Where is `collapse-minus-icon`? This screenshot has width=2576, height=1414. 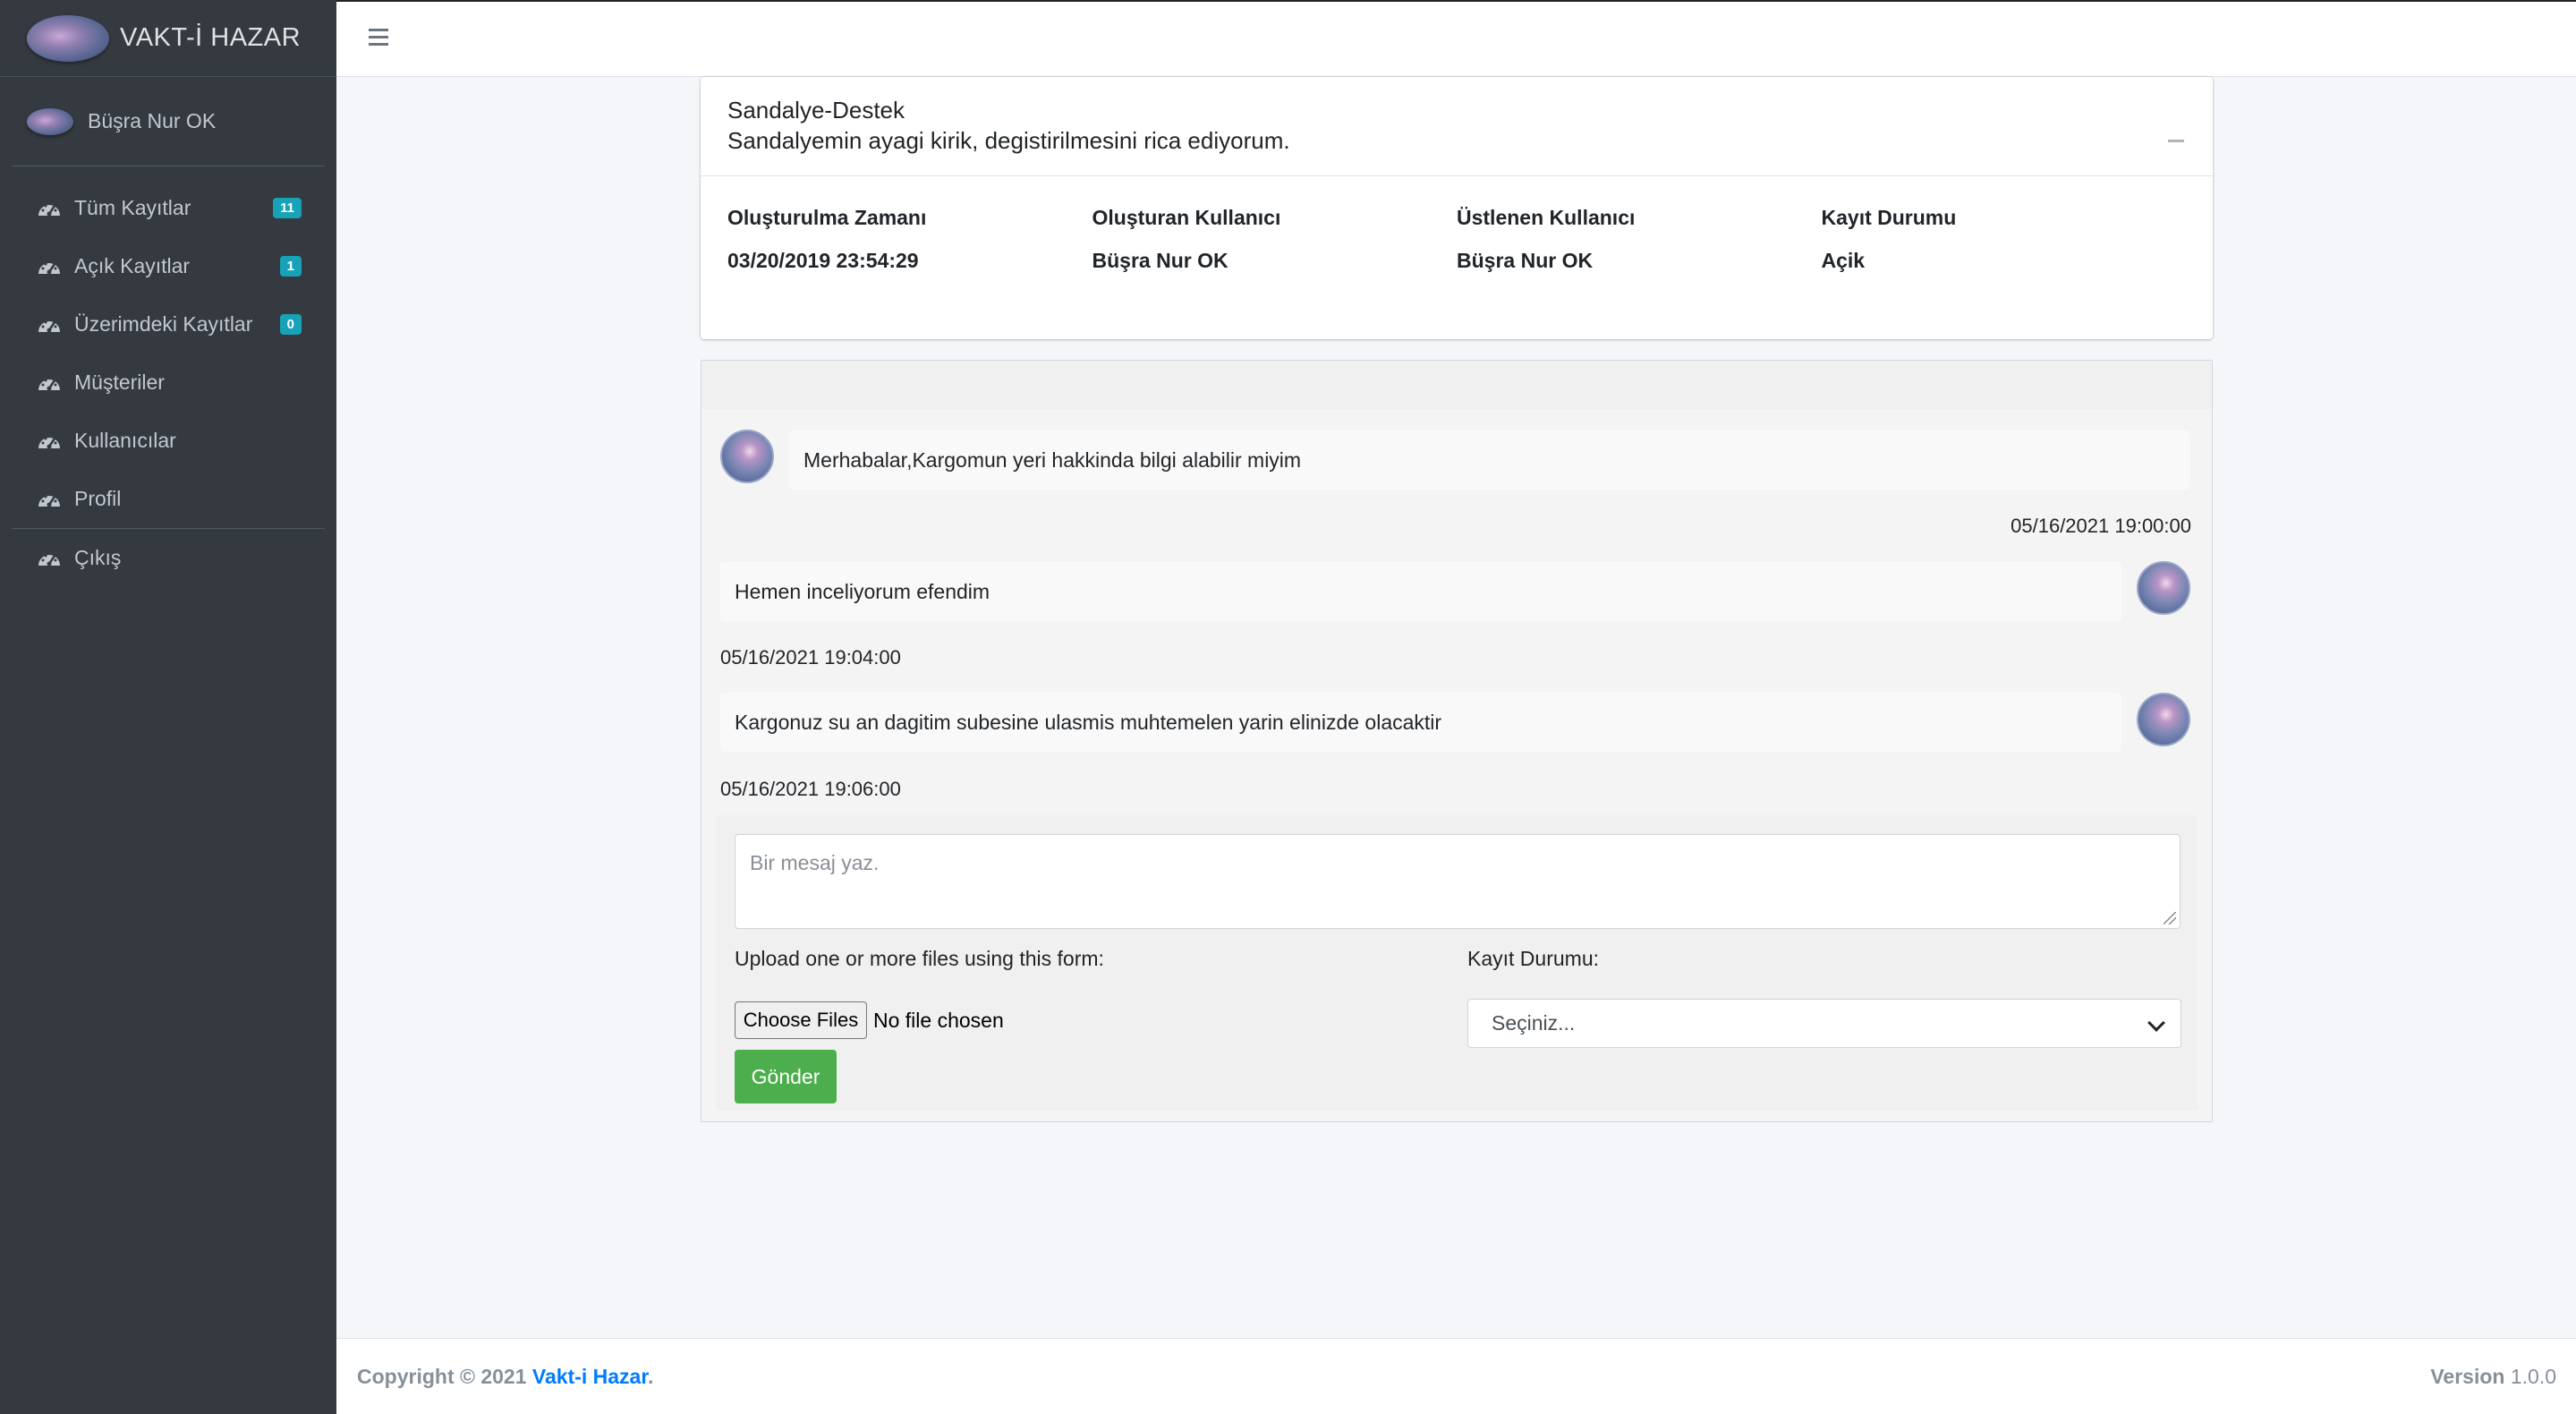 collapse-minus-icon is located at coordinates (2177, 136).